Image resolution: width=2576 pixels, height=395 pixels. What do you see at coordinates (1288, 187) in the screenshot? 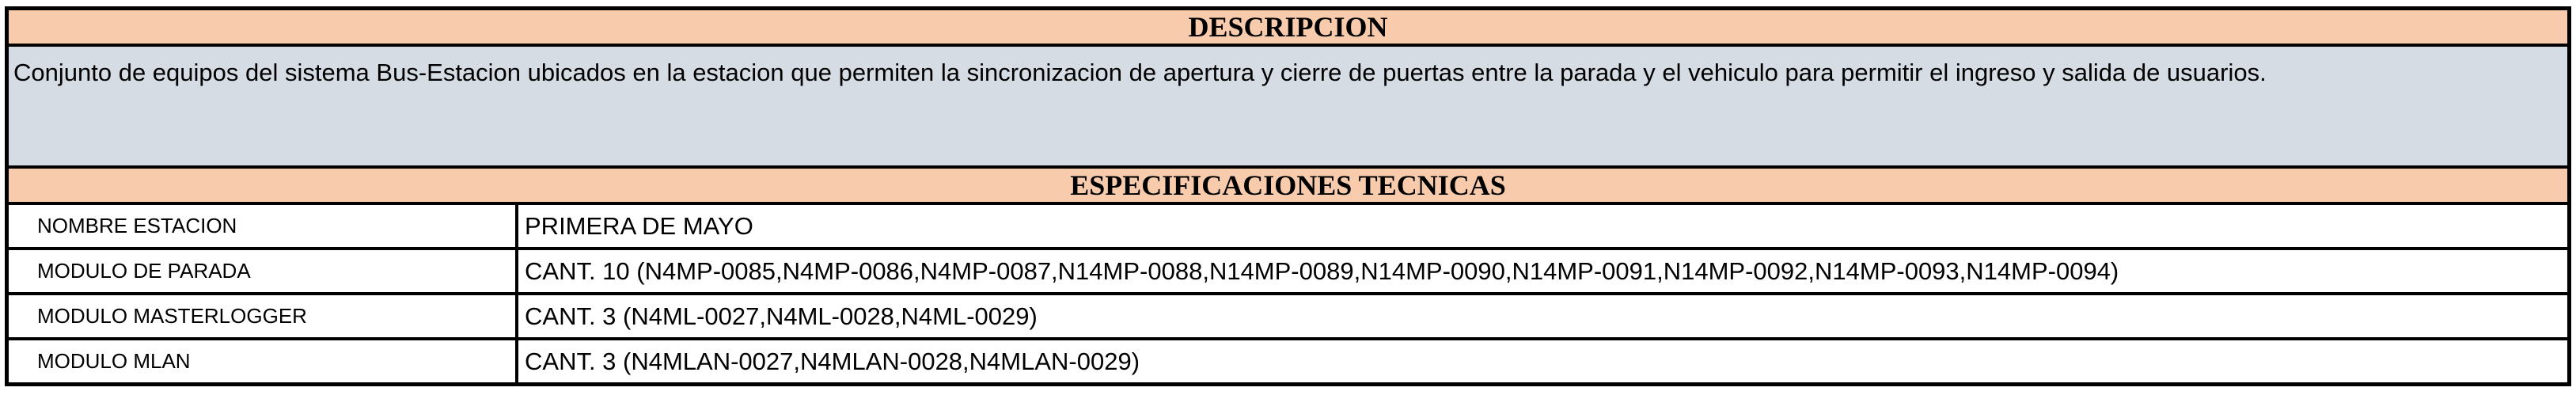
I see `specs-header: ESPECIFICACIONES TECNICAS` at bounding box center [1288, 187].